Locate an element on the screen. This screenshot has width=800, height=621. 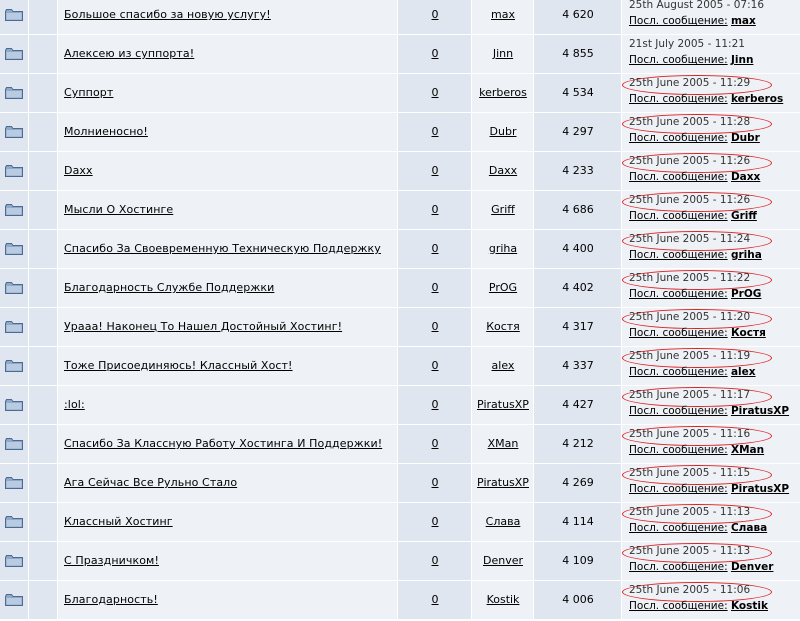
last-post-user-link: Denver is located at coordinates (752, 567).